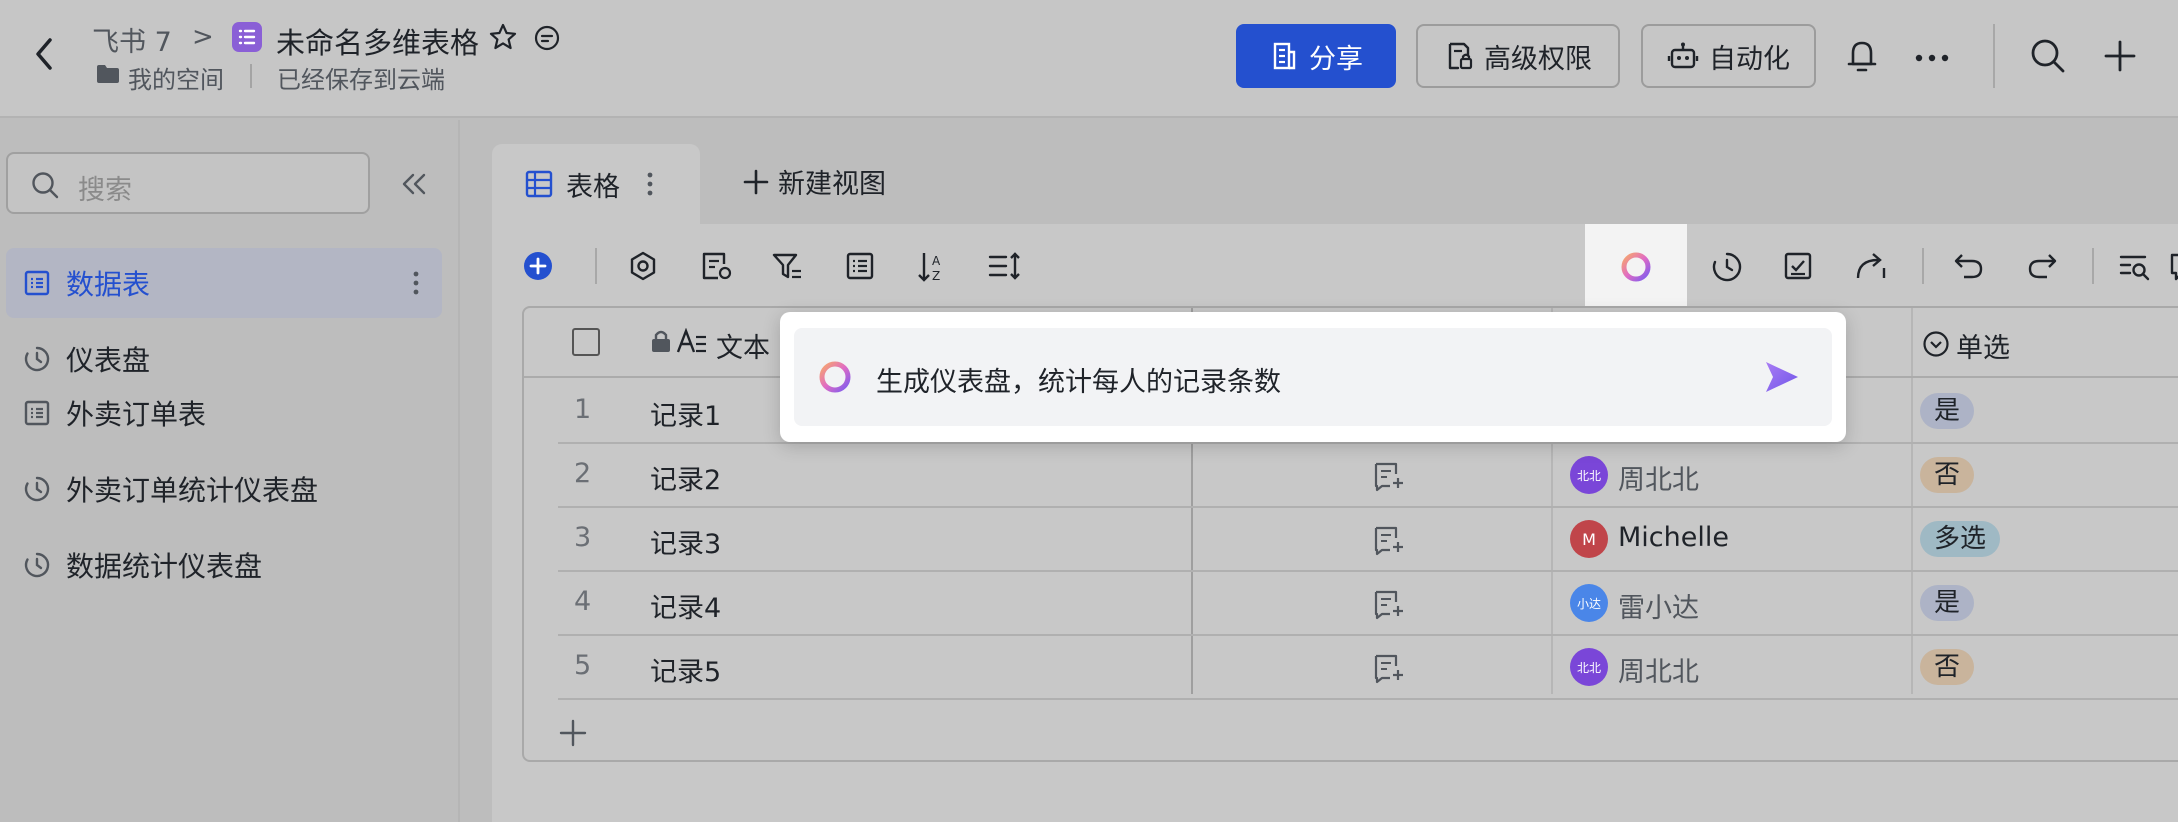 This screenshot has width=2178, height=822. I want to click on settings-icon, so click(643, 268).